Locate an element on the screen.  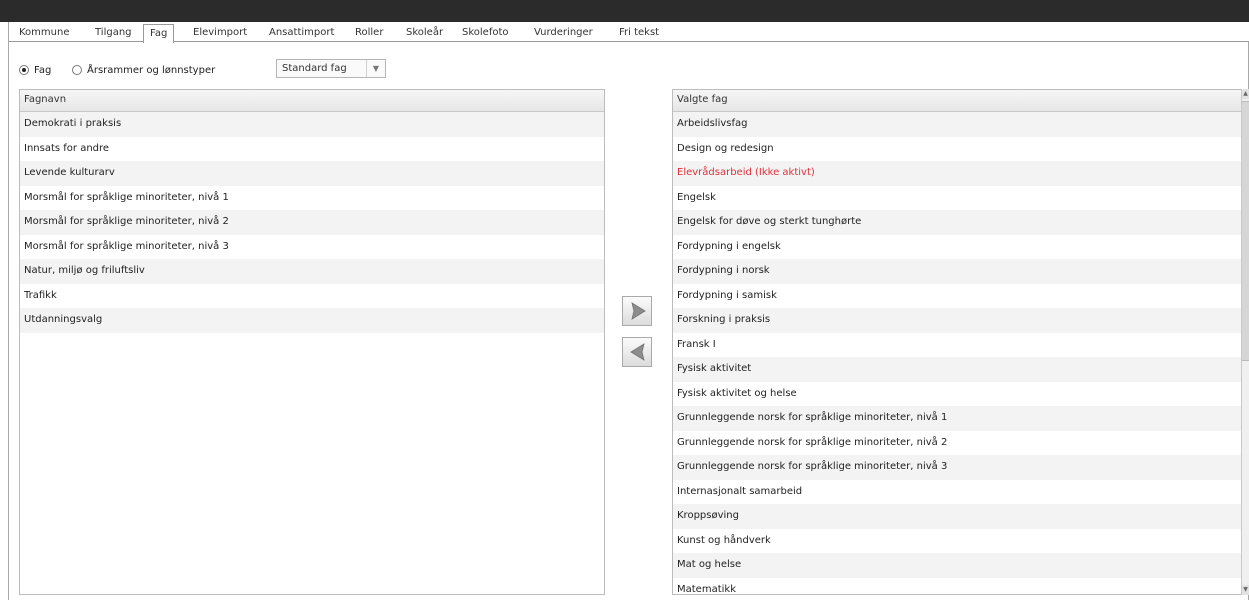
radio-arsrammer: Årsrammer og lønnstyper is located at coordinates (143, 70).